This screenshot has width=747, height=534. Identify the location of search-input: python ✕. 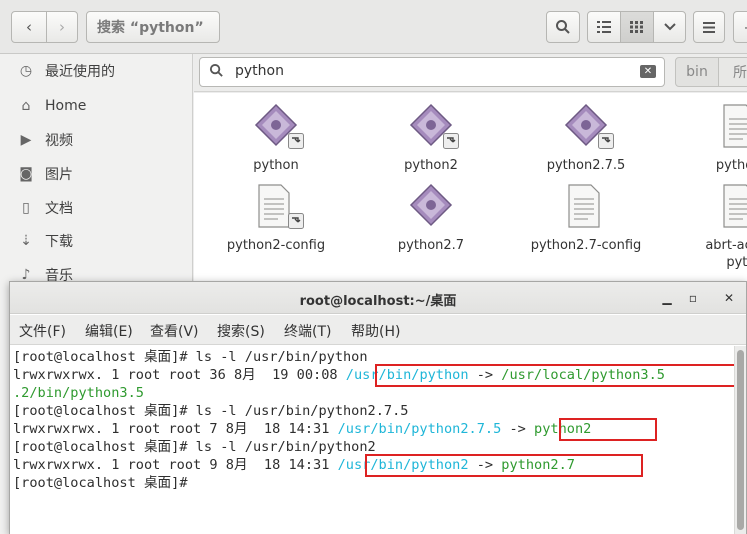
(432, 72).